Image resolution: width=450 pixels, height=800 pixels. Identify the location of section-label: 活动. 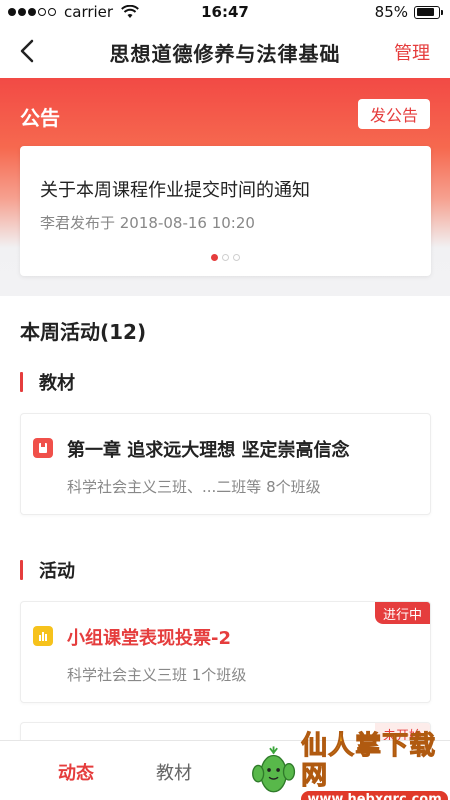
(57, 571).